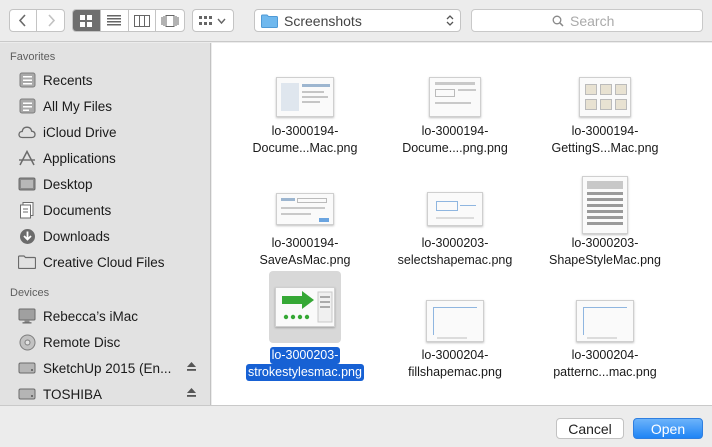  I want to click on navigation-buttons, so click(37, 20).